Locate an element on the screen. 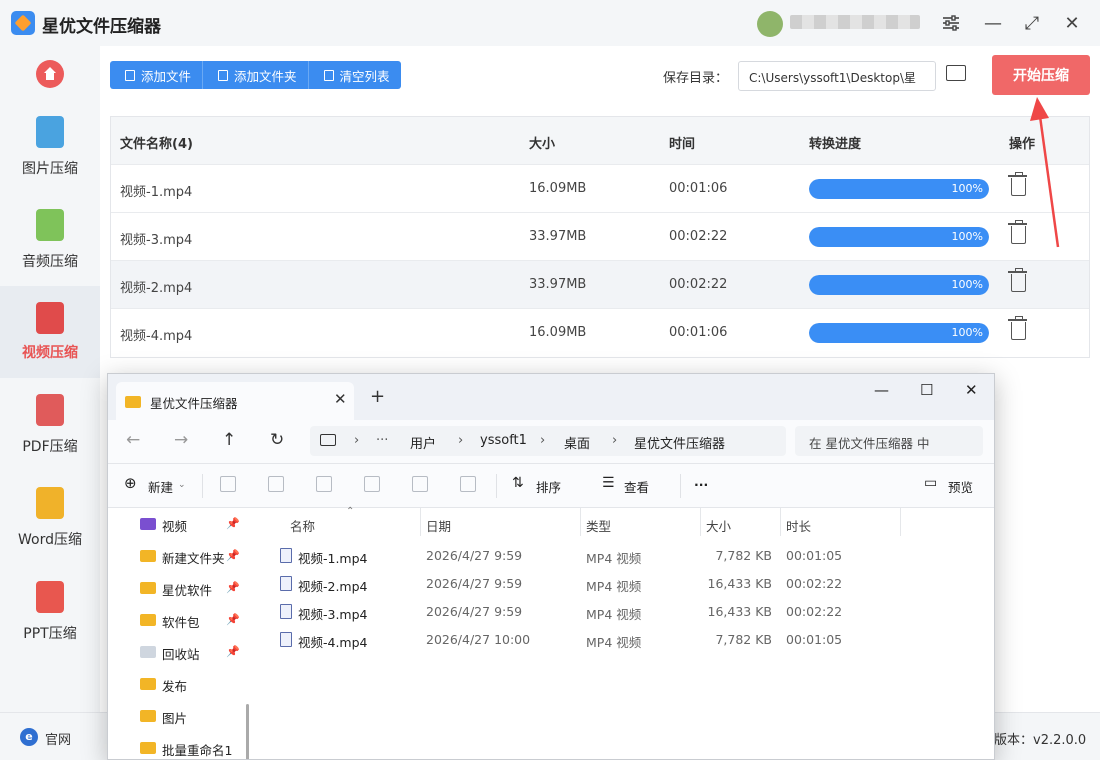  copy-icon is located at coordinates (276, 484).